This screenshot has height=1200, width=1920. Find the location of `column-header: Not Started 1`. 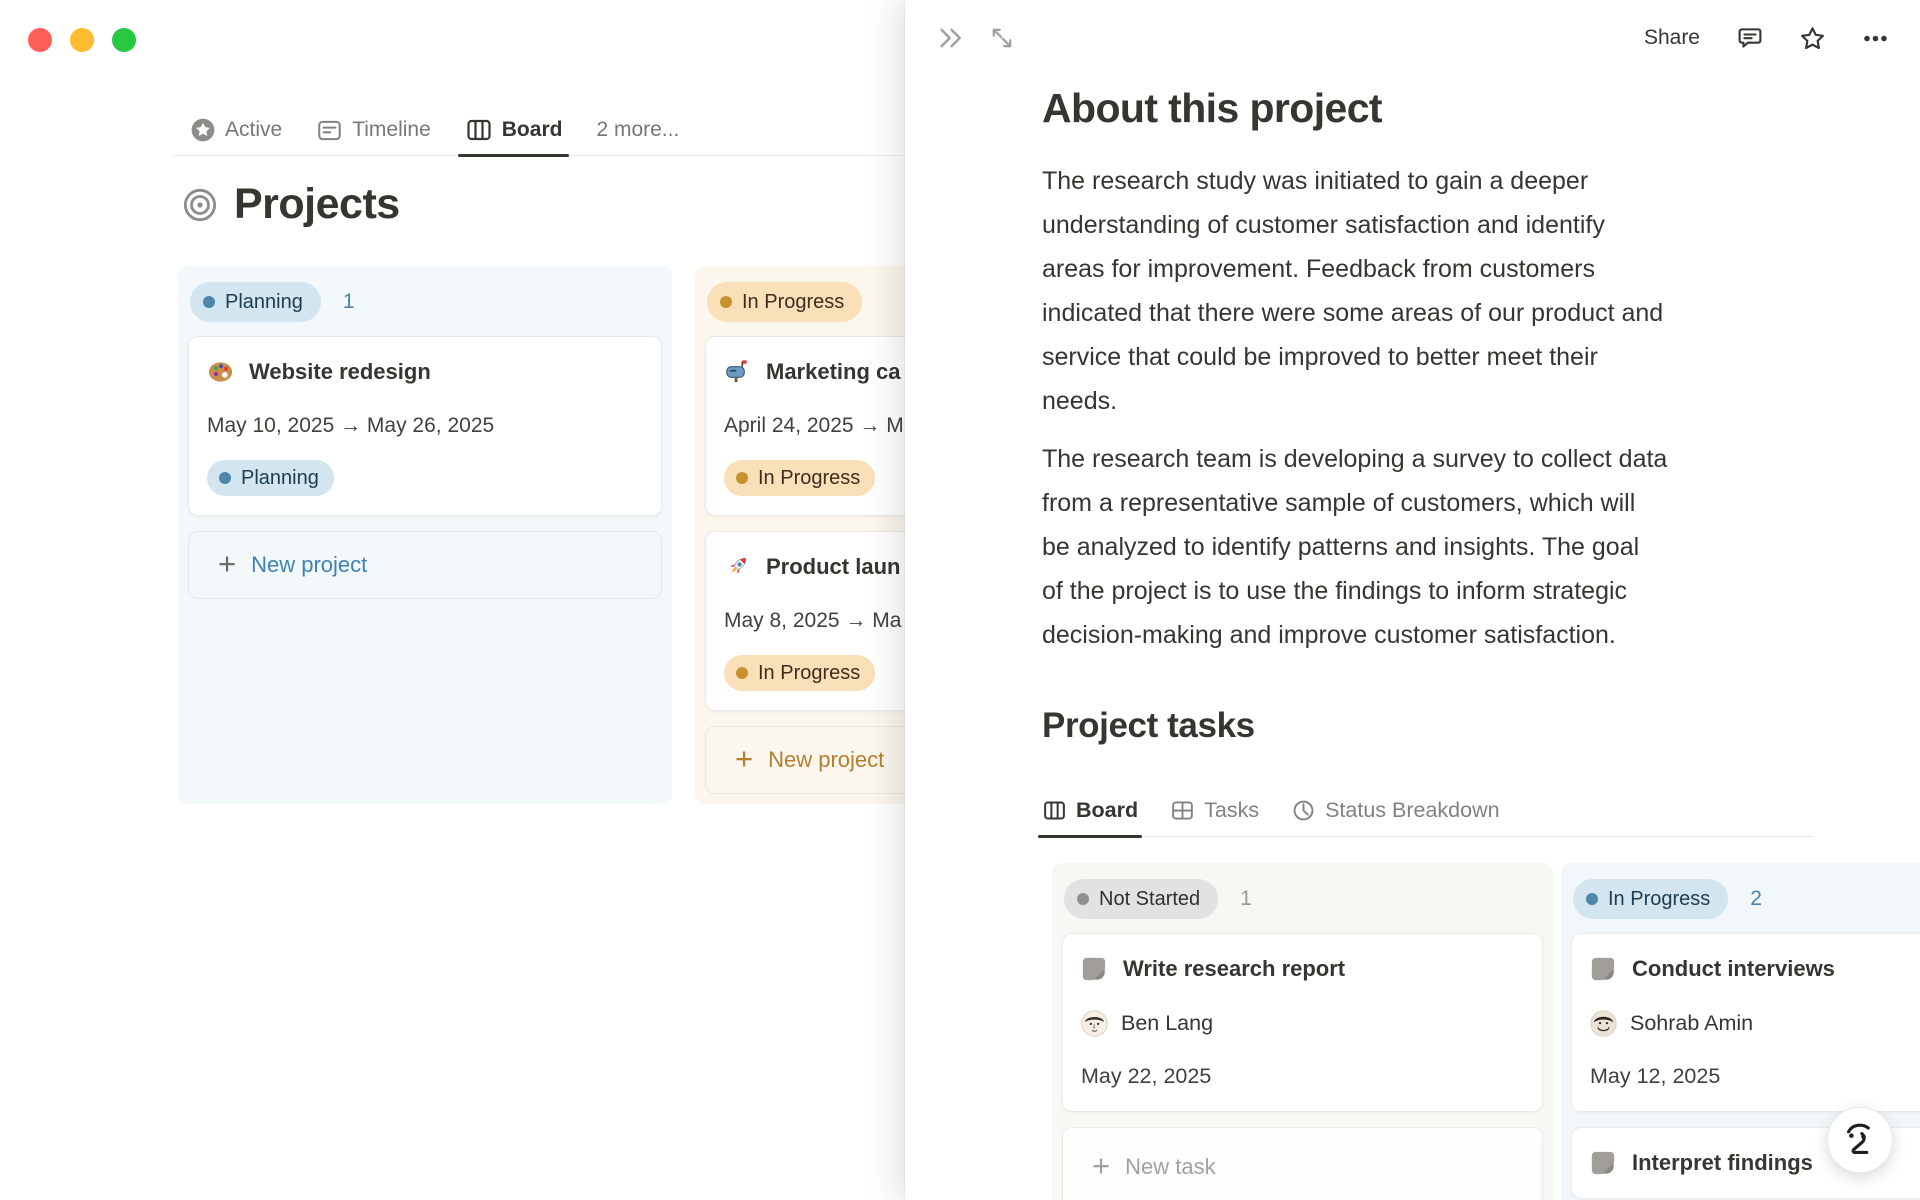

column-header: Not Started 1 is located at coordinates (1303, 899).